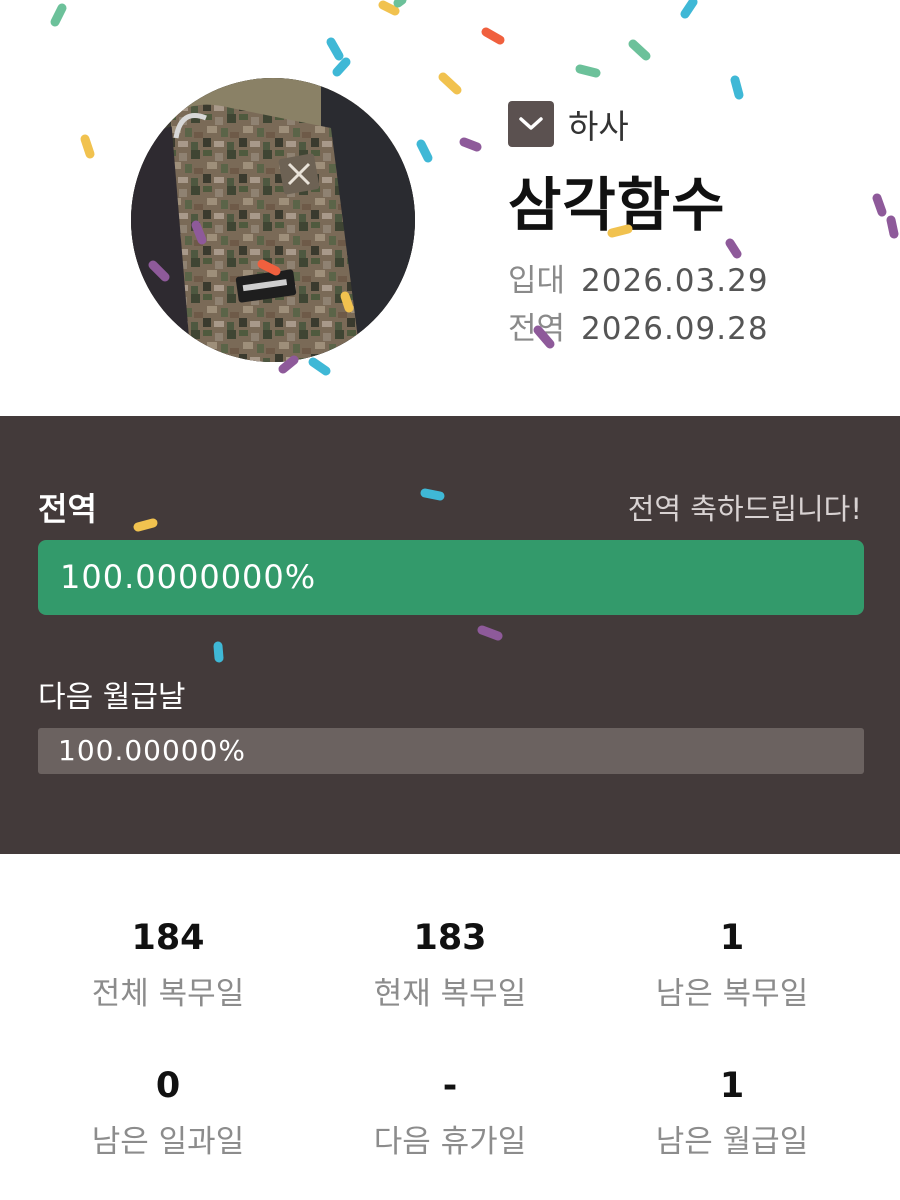  I want to click on payday-progress-value: 100.00000%, so click(152, 750).